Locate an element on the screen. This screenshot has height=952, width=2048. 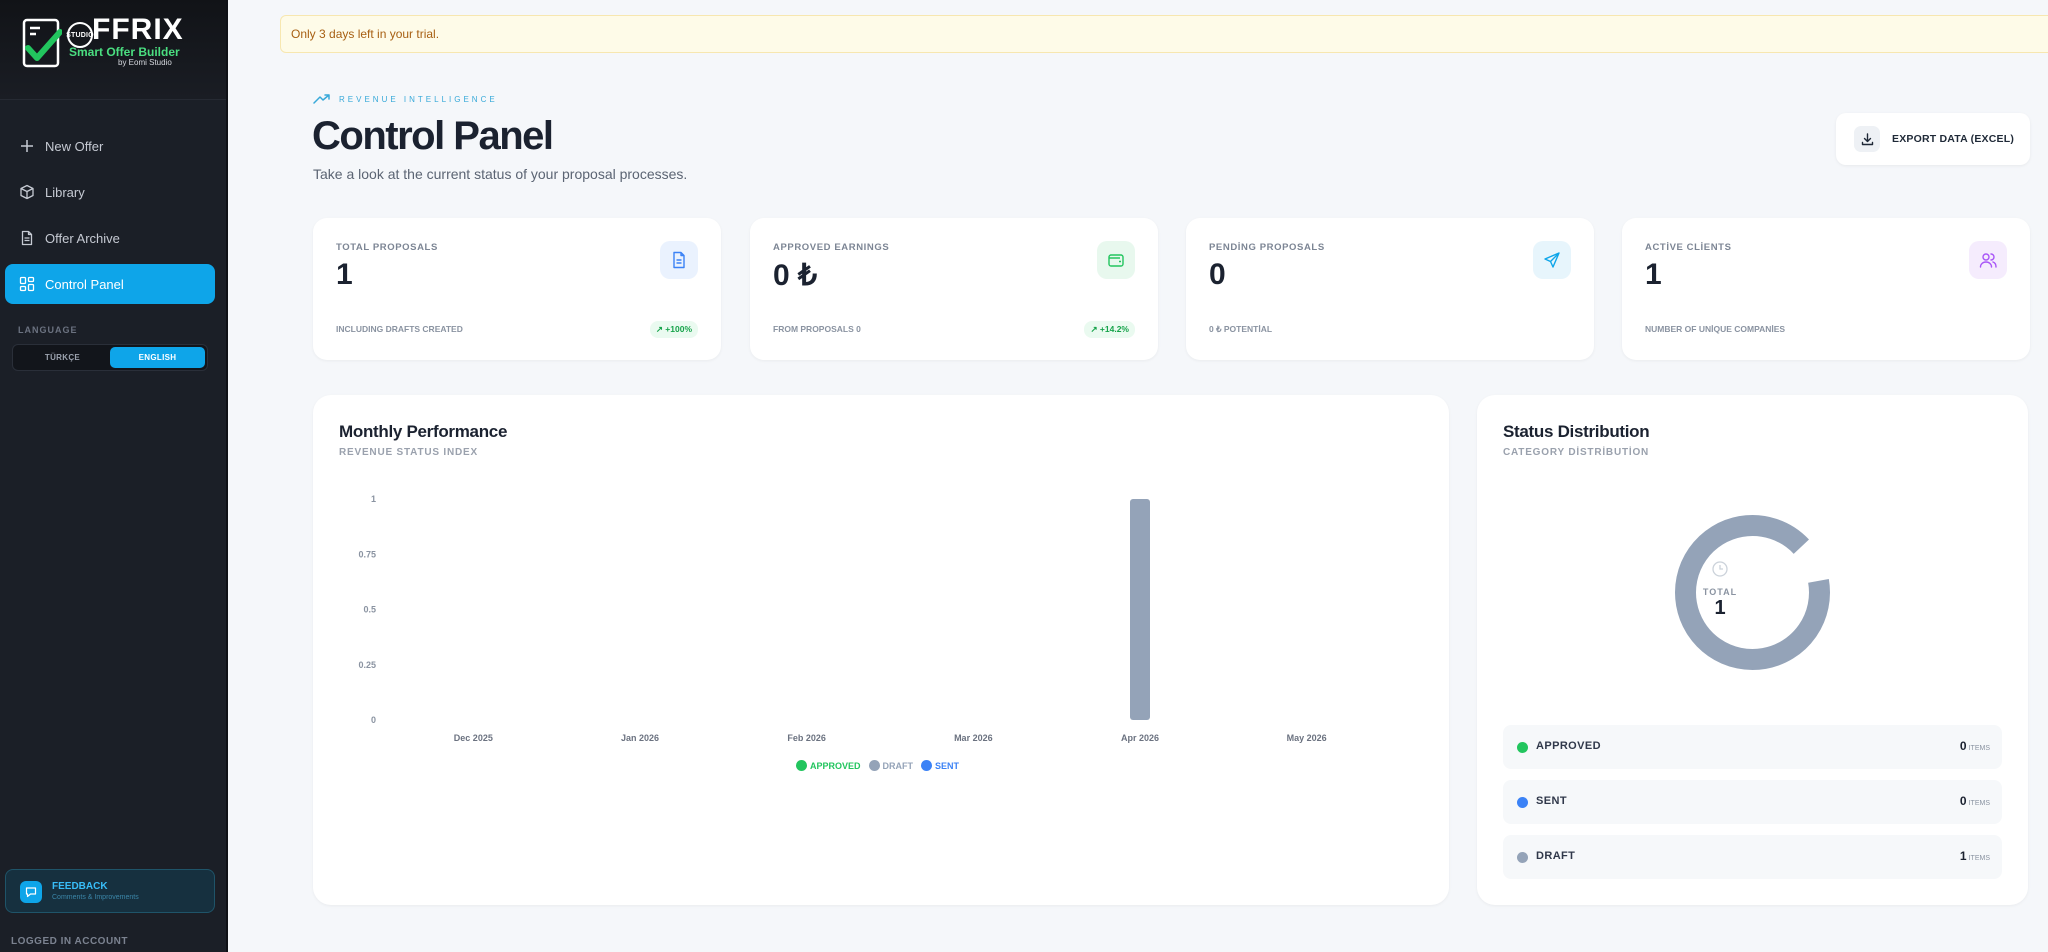
stat-value: 0 ₺ is located at coordinates (795, 275).